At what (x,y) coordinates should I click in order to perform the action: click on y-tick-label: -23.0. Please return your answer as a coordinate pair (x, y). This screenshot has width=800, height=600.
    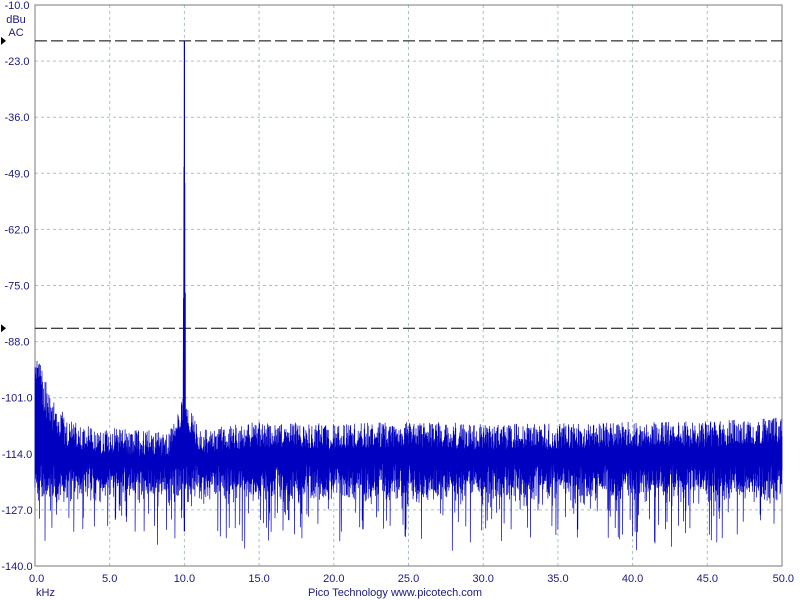
    Looking at the image, I should click on (16, 62).